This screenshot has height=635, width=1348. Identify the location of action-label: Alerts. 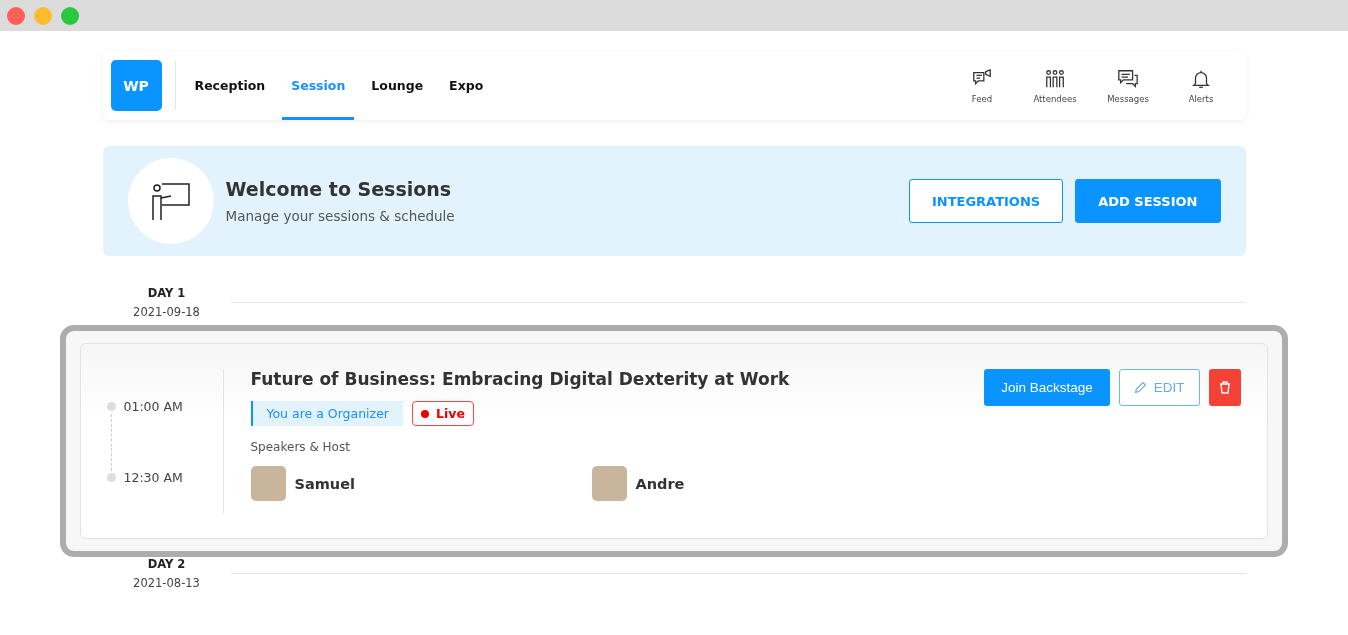
(1201, 98).